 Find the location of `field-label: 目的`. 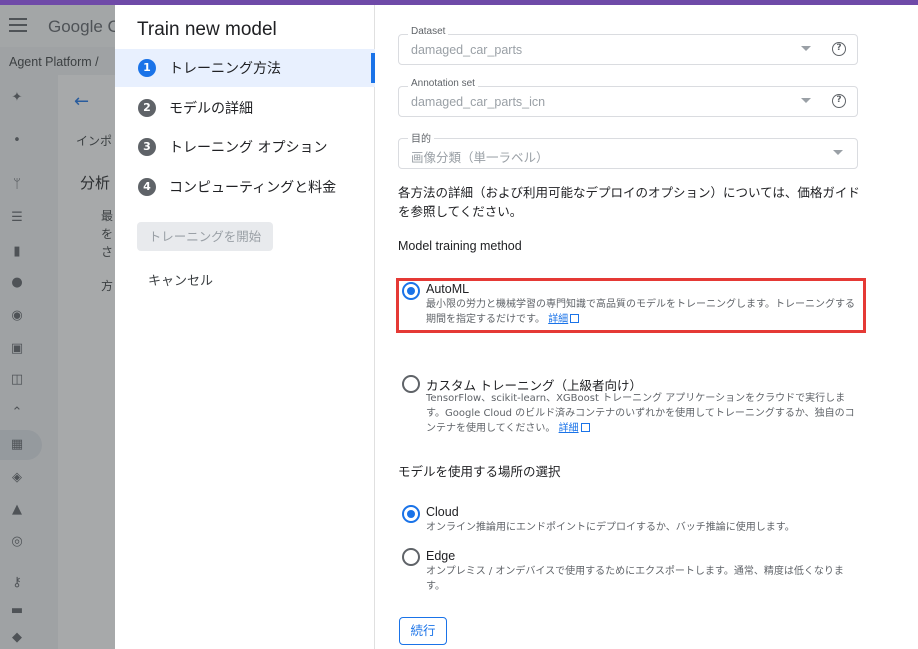

field-label: 目的 is located at coordinates (421, 137).